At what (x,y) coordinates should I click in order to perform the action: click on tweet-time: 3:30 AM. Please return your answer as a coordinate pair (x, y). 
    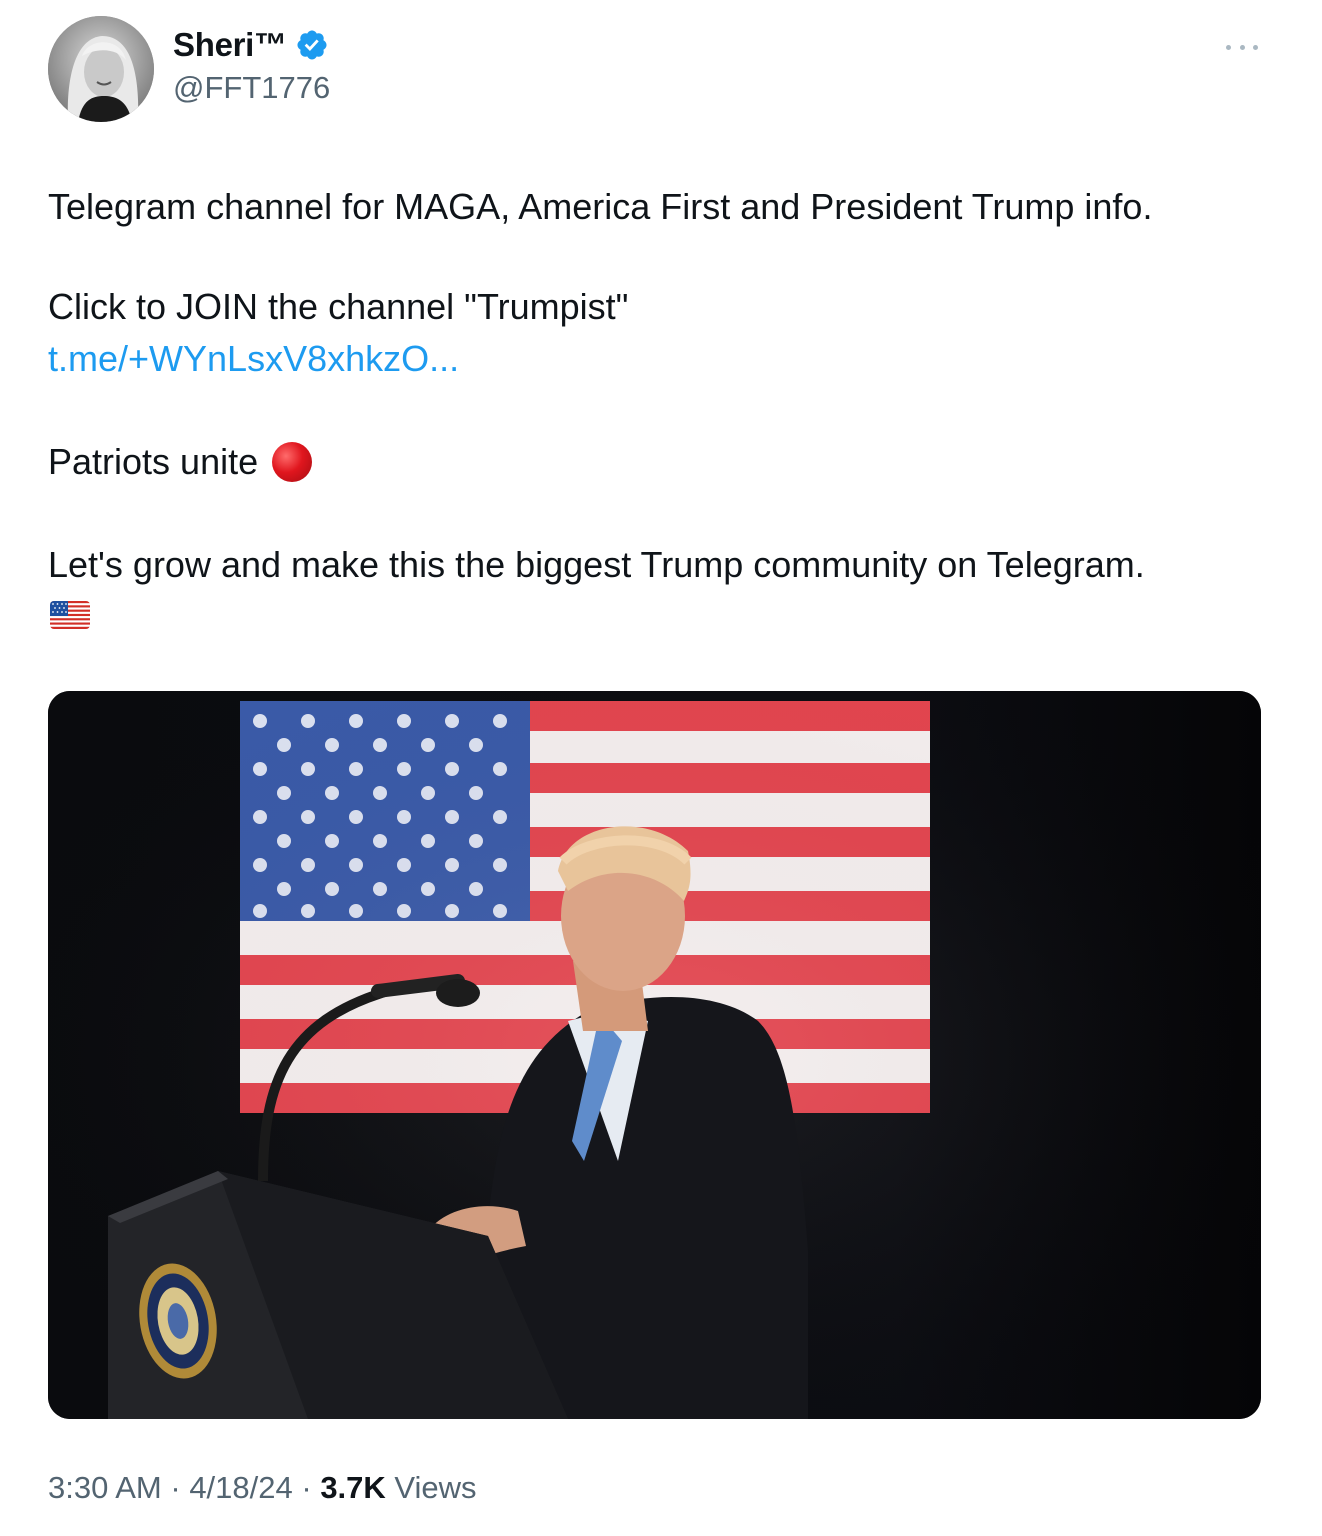
    Looking at the image, I should click on (105, 1487).